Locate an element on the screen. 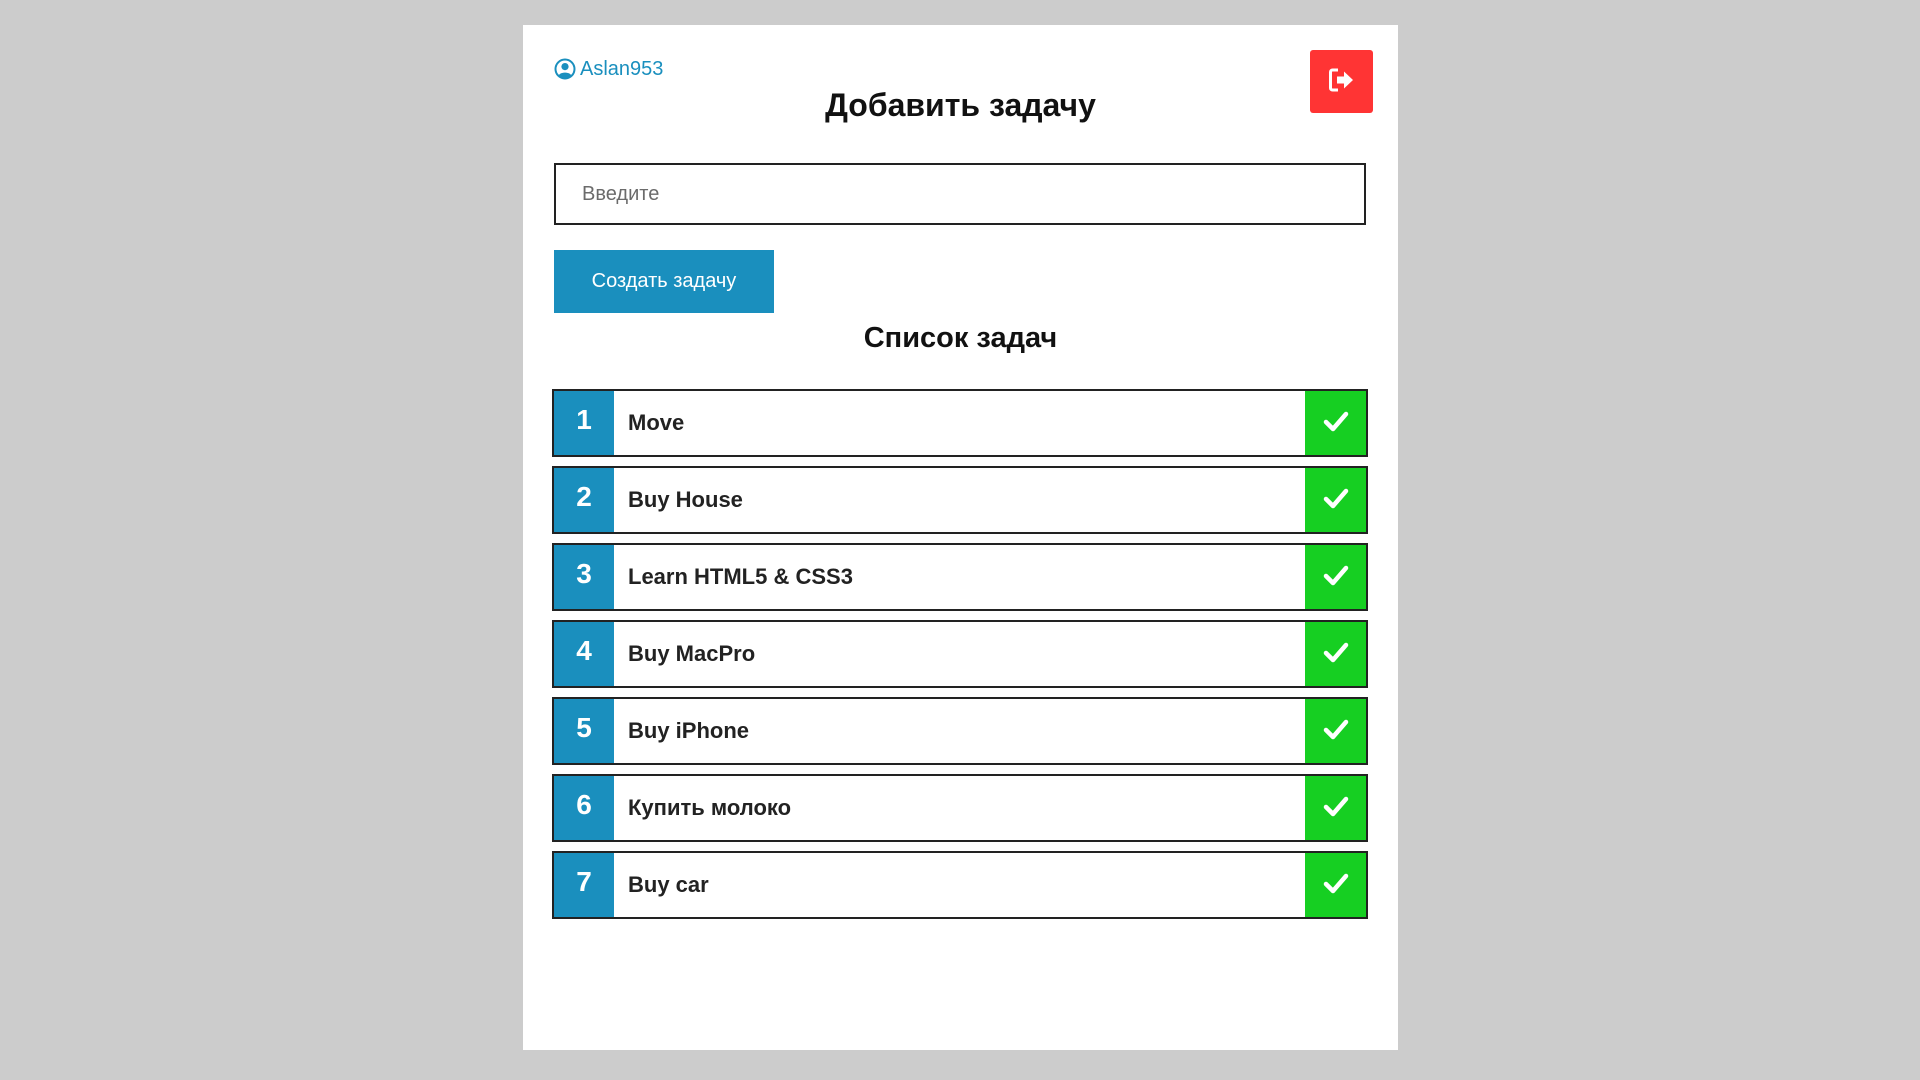 This screenshot has height=1080, width=1920. task-item: 5 Buy iPhone is located at coordinates (960, 731).